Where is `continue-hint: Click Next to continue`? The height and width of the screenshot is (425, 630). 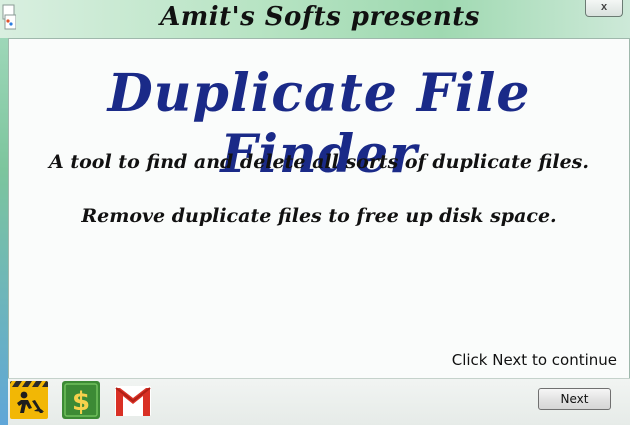
continue-hint: Click Next to continue is located at coordinates (534, 360).